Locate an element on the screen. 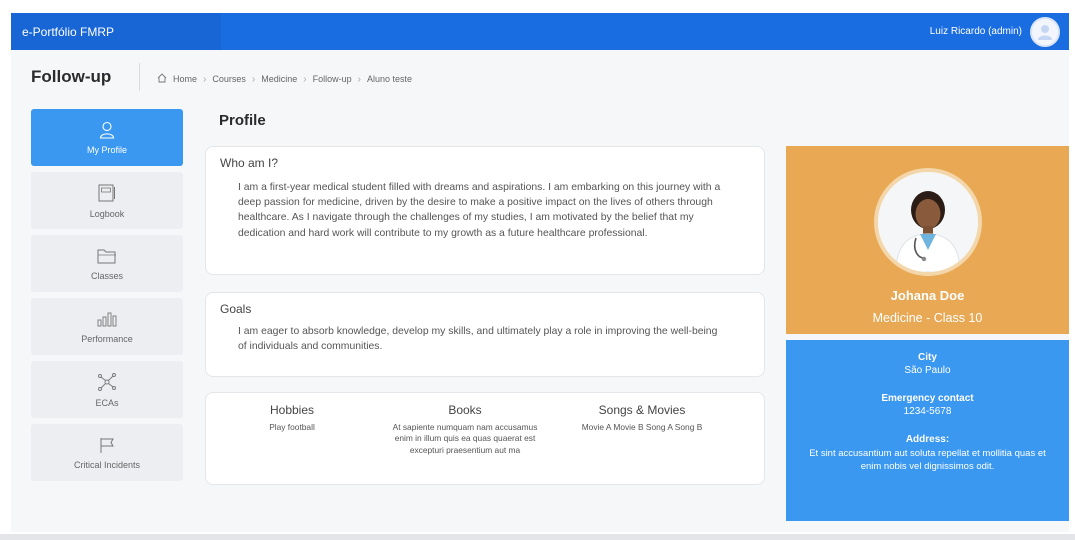  user-icon is located at coordinates (107, 130).